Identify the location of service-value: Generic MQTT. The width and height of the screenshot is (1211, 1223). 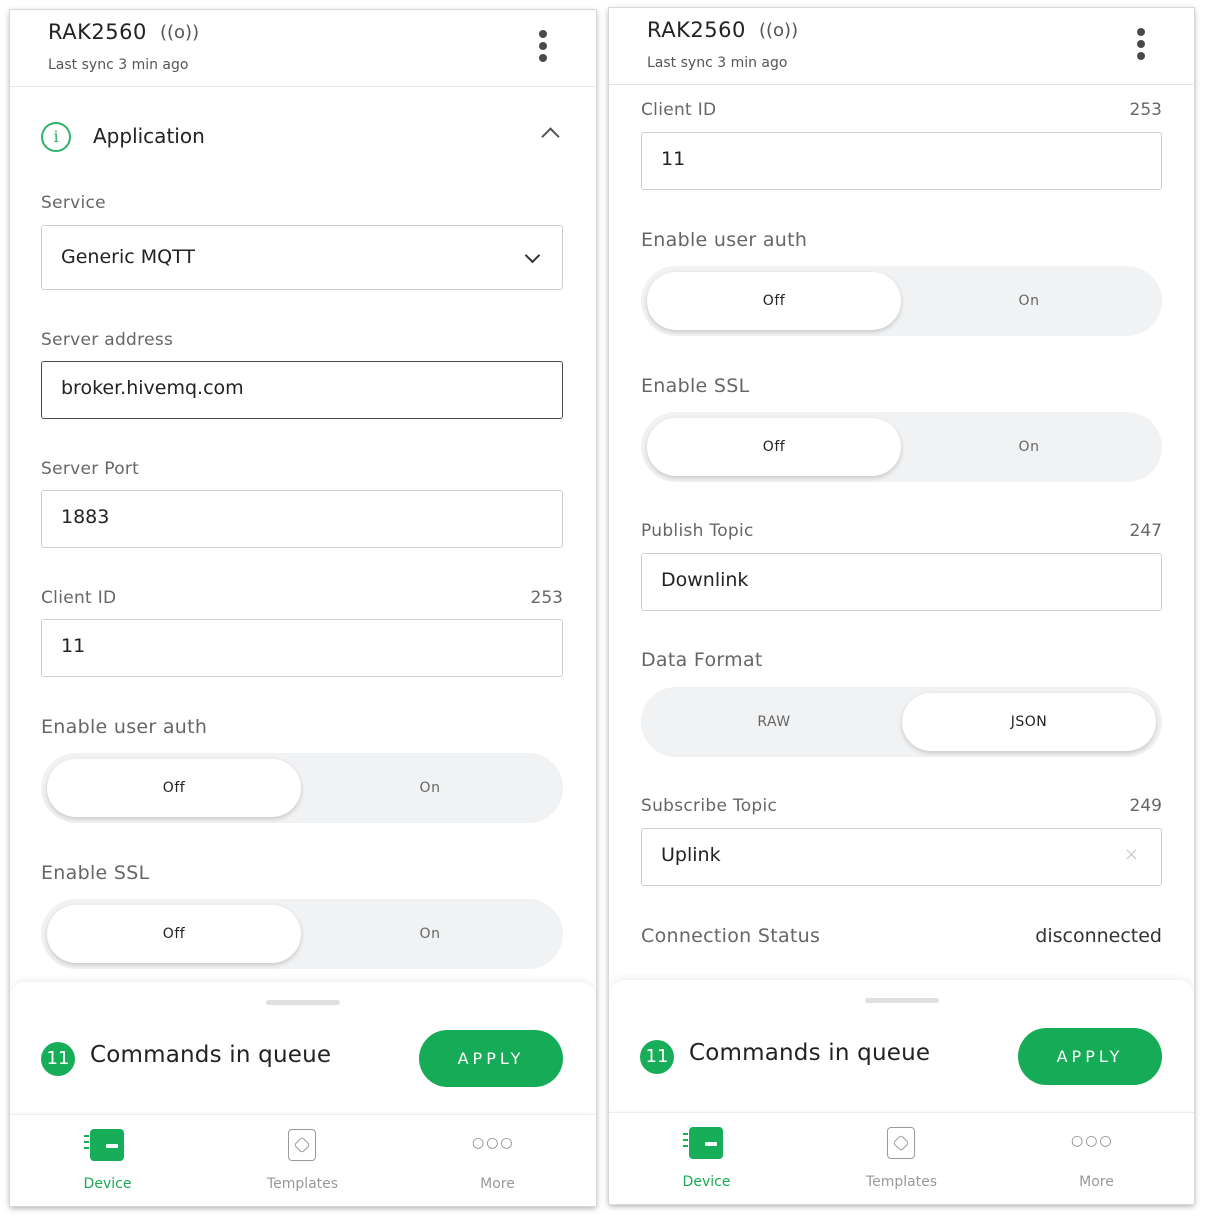
(128, 257).